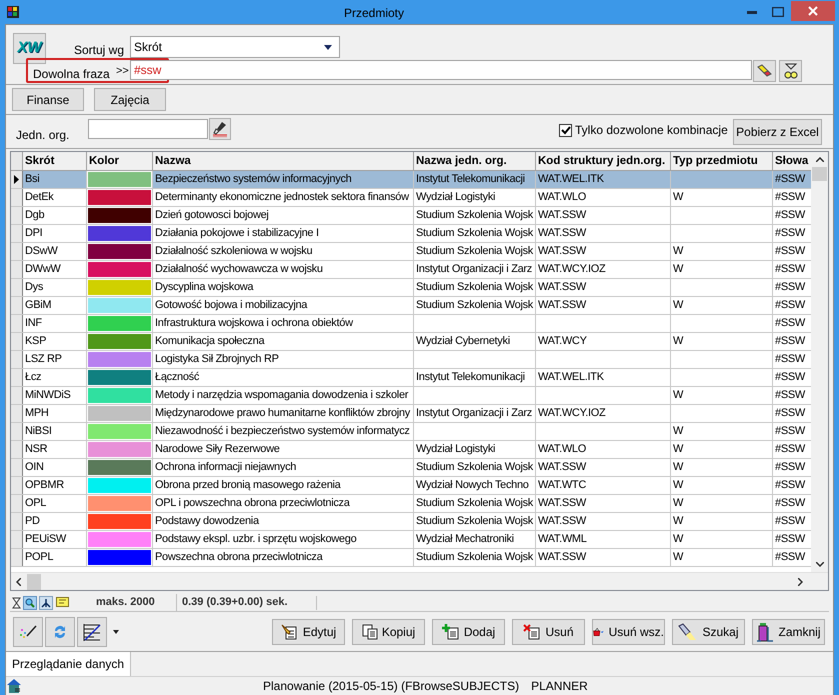  Describe the element at coordinates (411, 342) in the screenshot. I see `table-row: KSP Komunikacja społeczna Wydział Cybernetyki WAT.WCY W #SSW` at that location.